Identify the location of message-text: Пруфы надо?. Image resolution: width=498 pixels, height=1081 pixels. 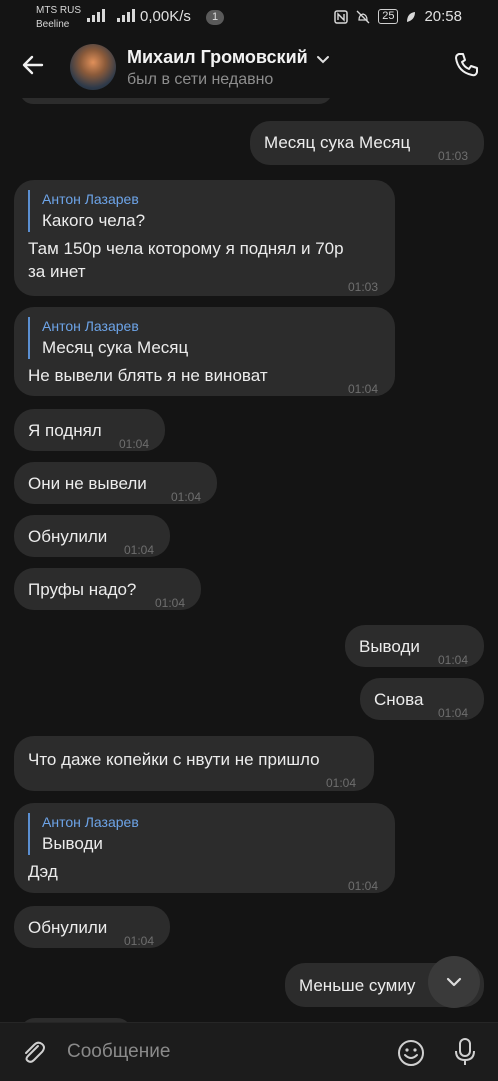
(82, 589).